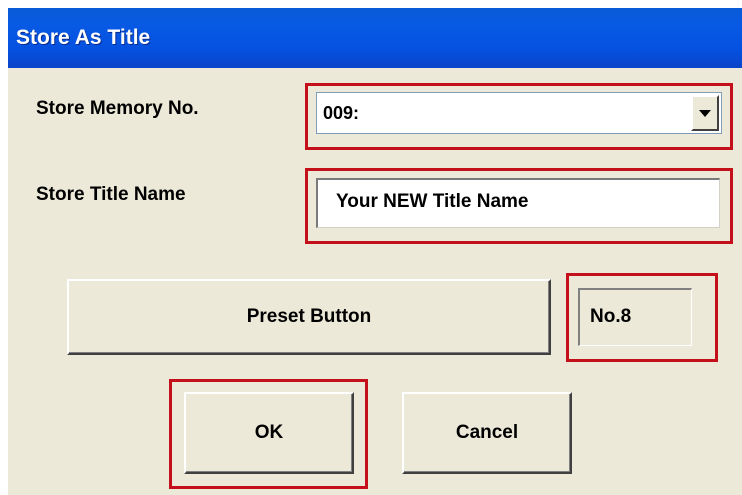  What do you see at coordinates (341, 113) in the screenshot?
I see `memory-number-value: 009:` at bounding box center [341, 113].